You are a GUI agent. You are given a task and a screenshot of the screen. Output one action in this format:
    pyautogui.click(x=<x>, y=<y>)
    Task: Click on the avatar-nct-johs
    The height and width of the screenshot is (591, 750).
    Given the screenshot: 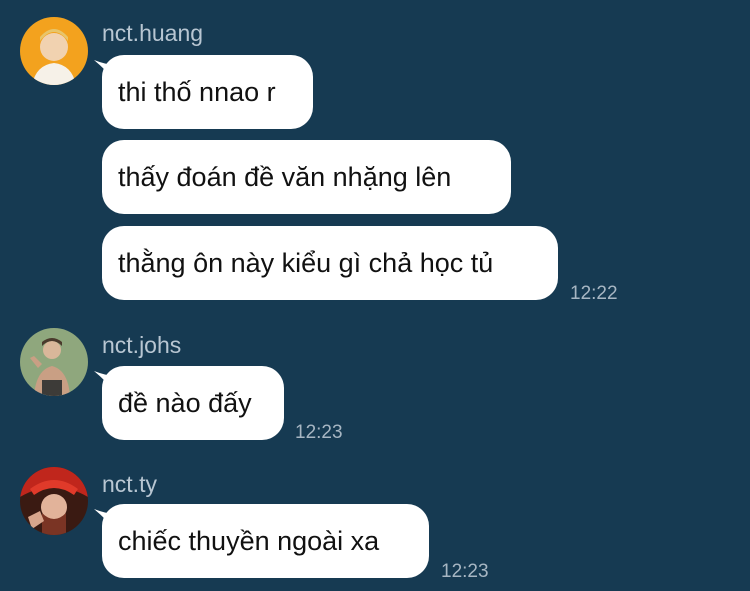 What is the action you would take?
    pyautogui.click(x=54, y=362)
    